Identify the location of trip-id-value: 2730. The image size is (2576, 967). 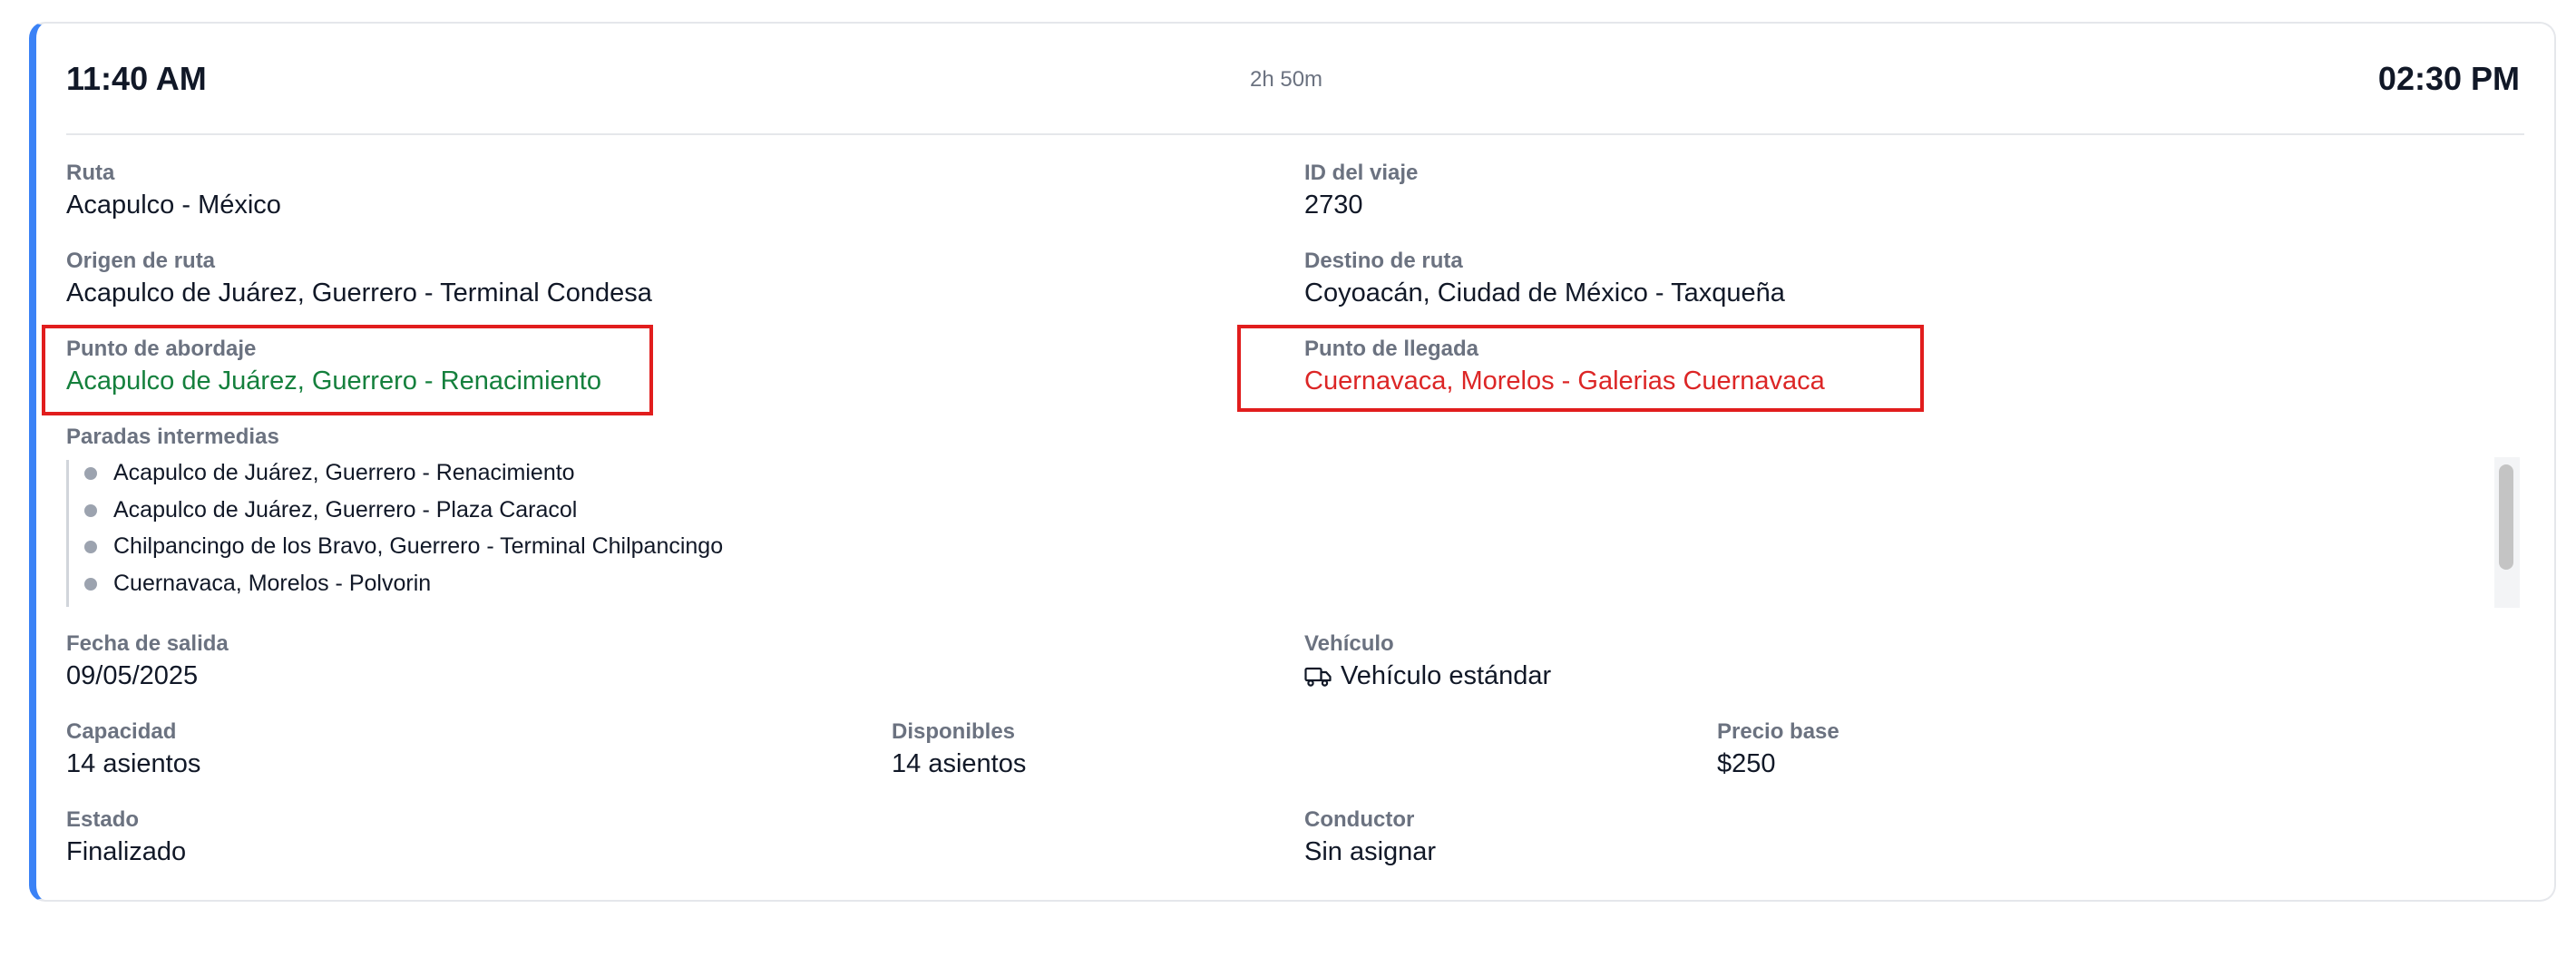
(1333, 205).